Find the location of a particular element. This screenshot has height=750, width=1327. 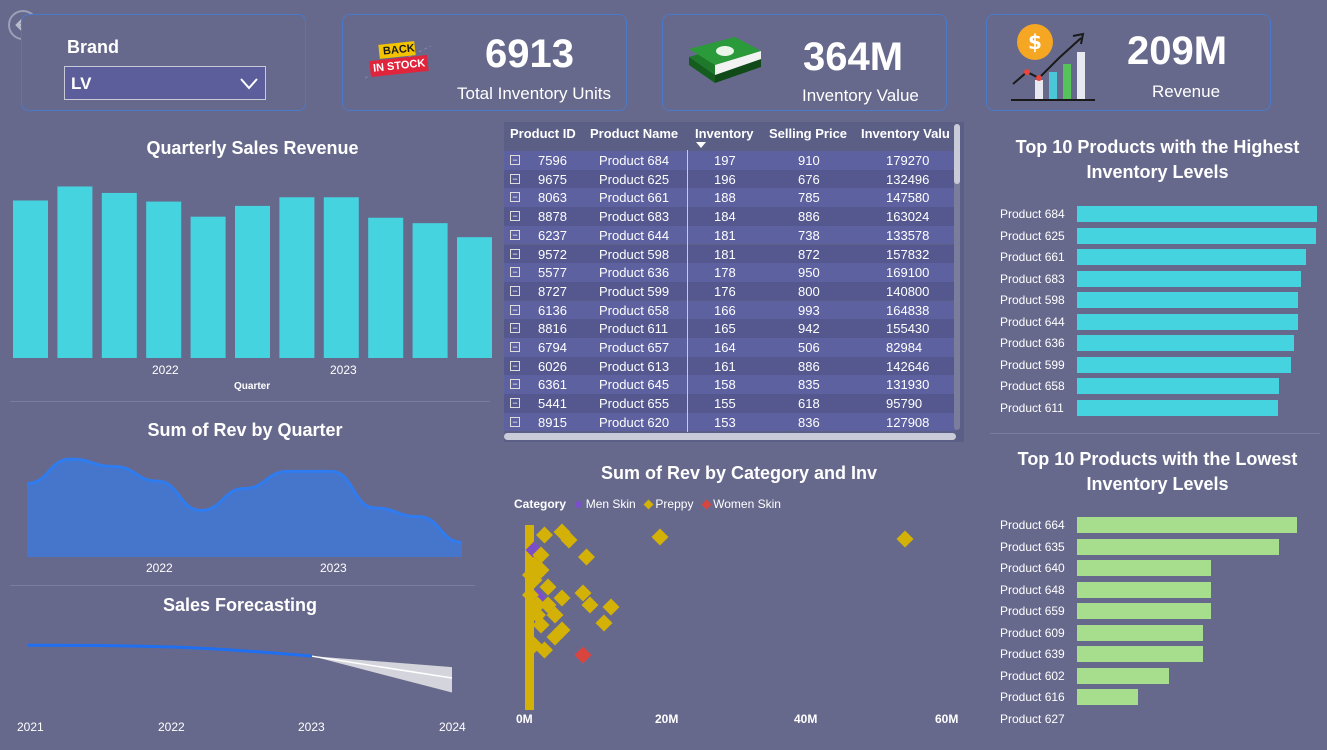

table-row: − 6237 Product 644 181 738 133578 is located at coordinates (730, 235).